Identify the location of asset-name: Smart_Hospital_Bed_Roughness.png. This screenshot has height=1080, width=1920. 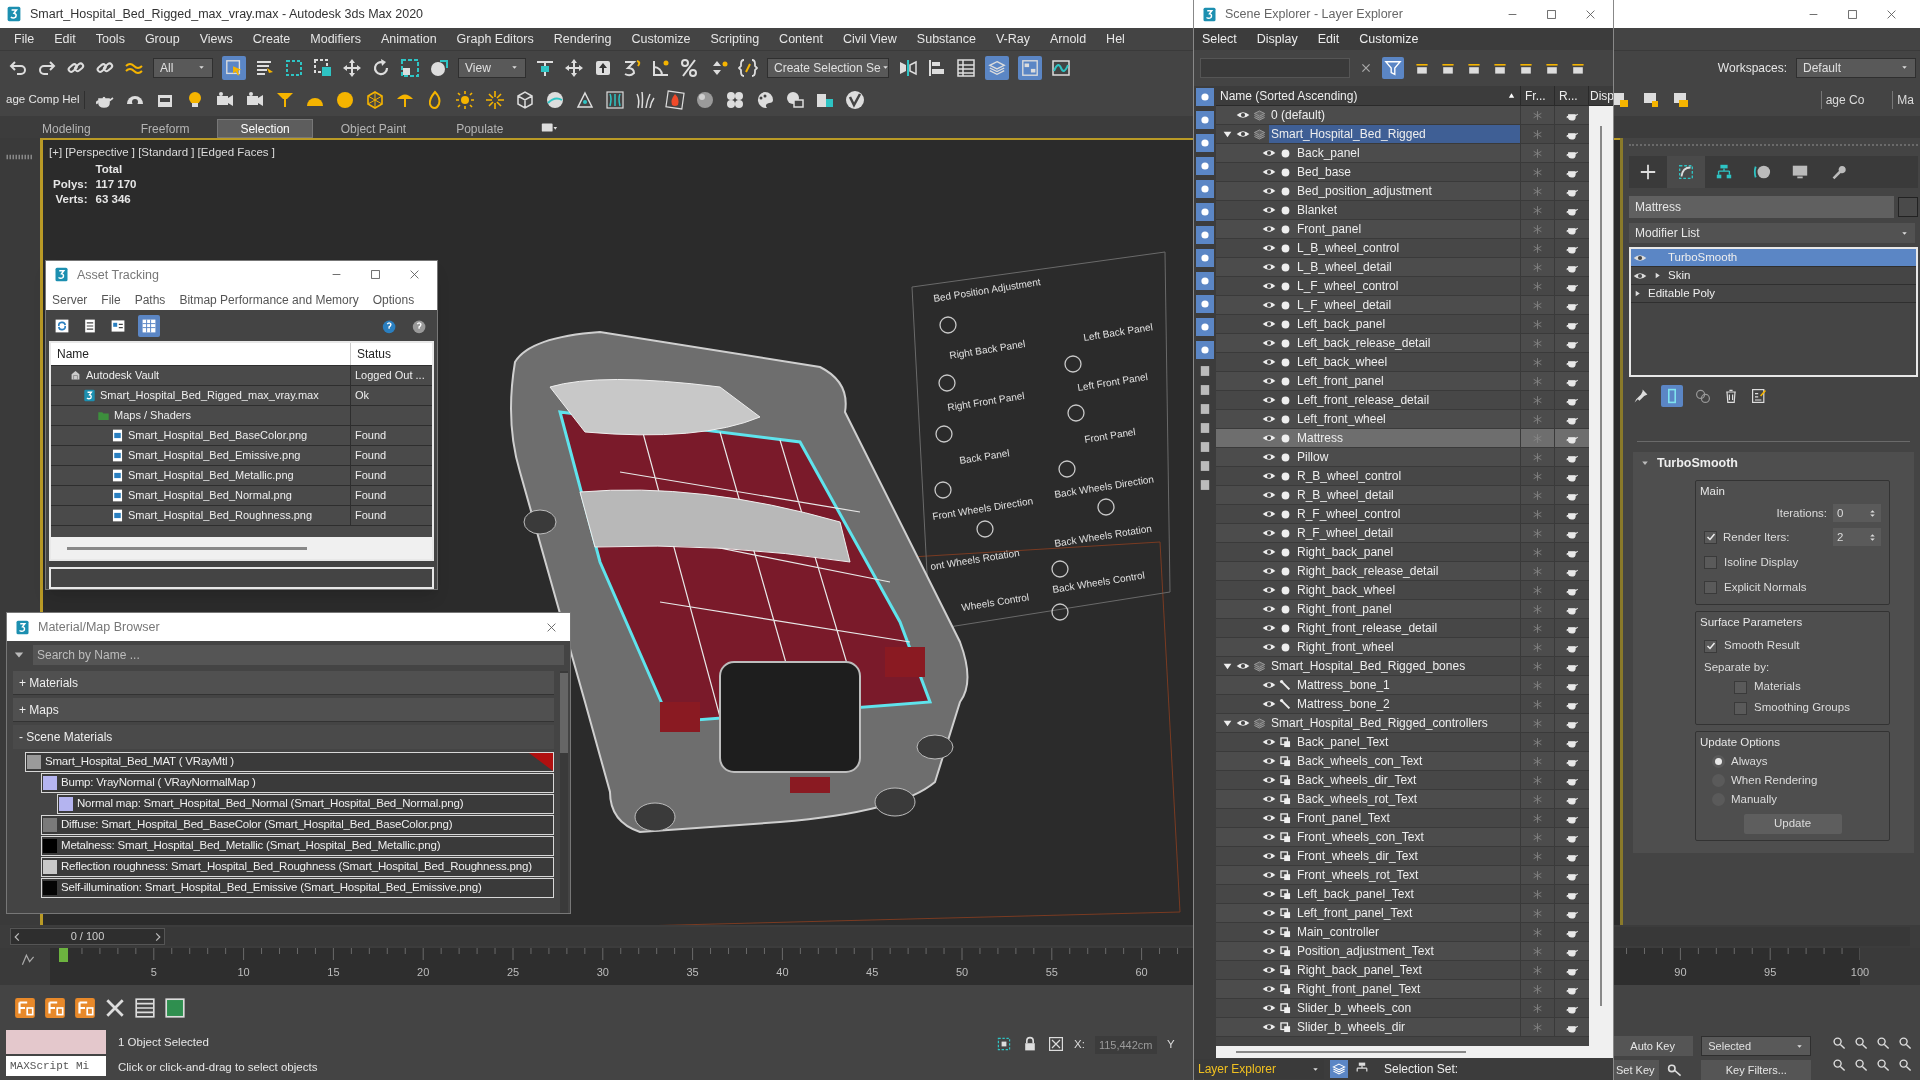
(220, 515).